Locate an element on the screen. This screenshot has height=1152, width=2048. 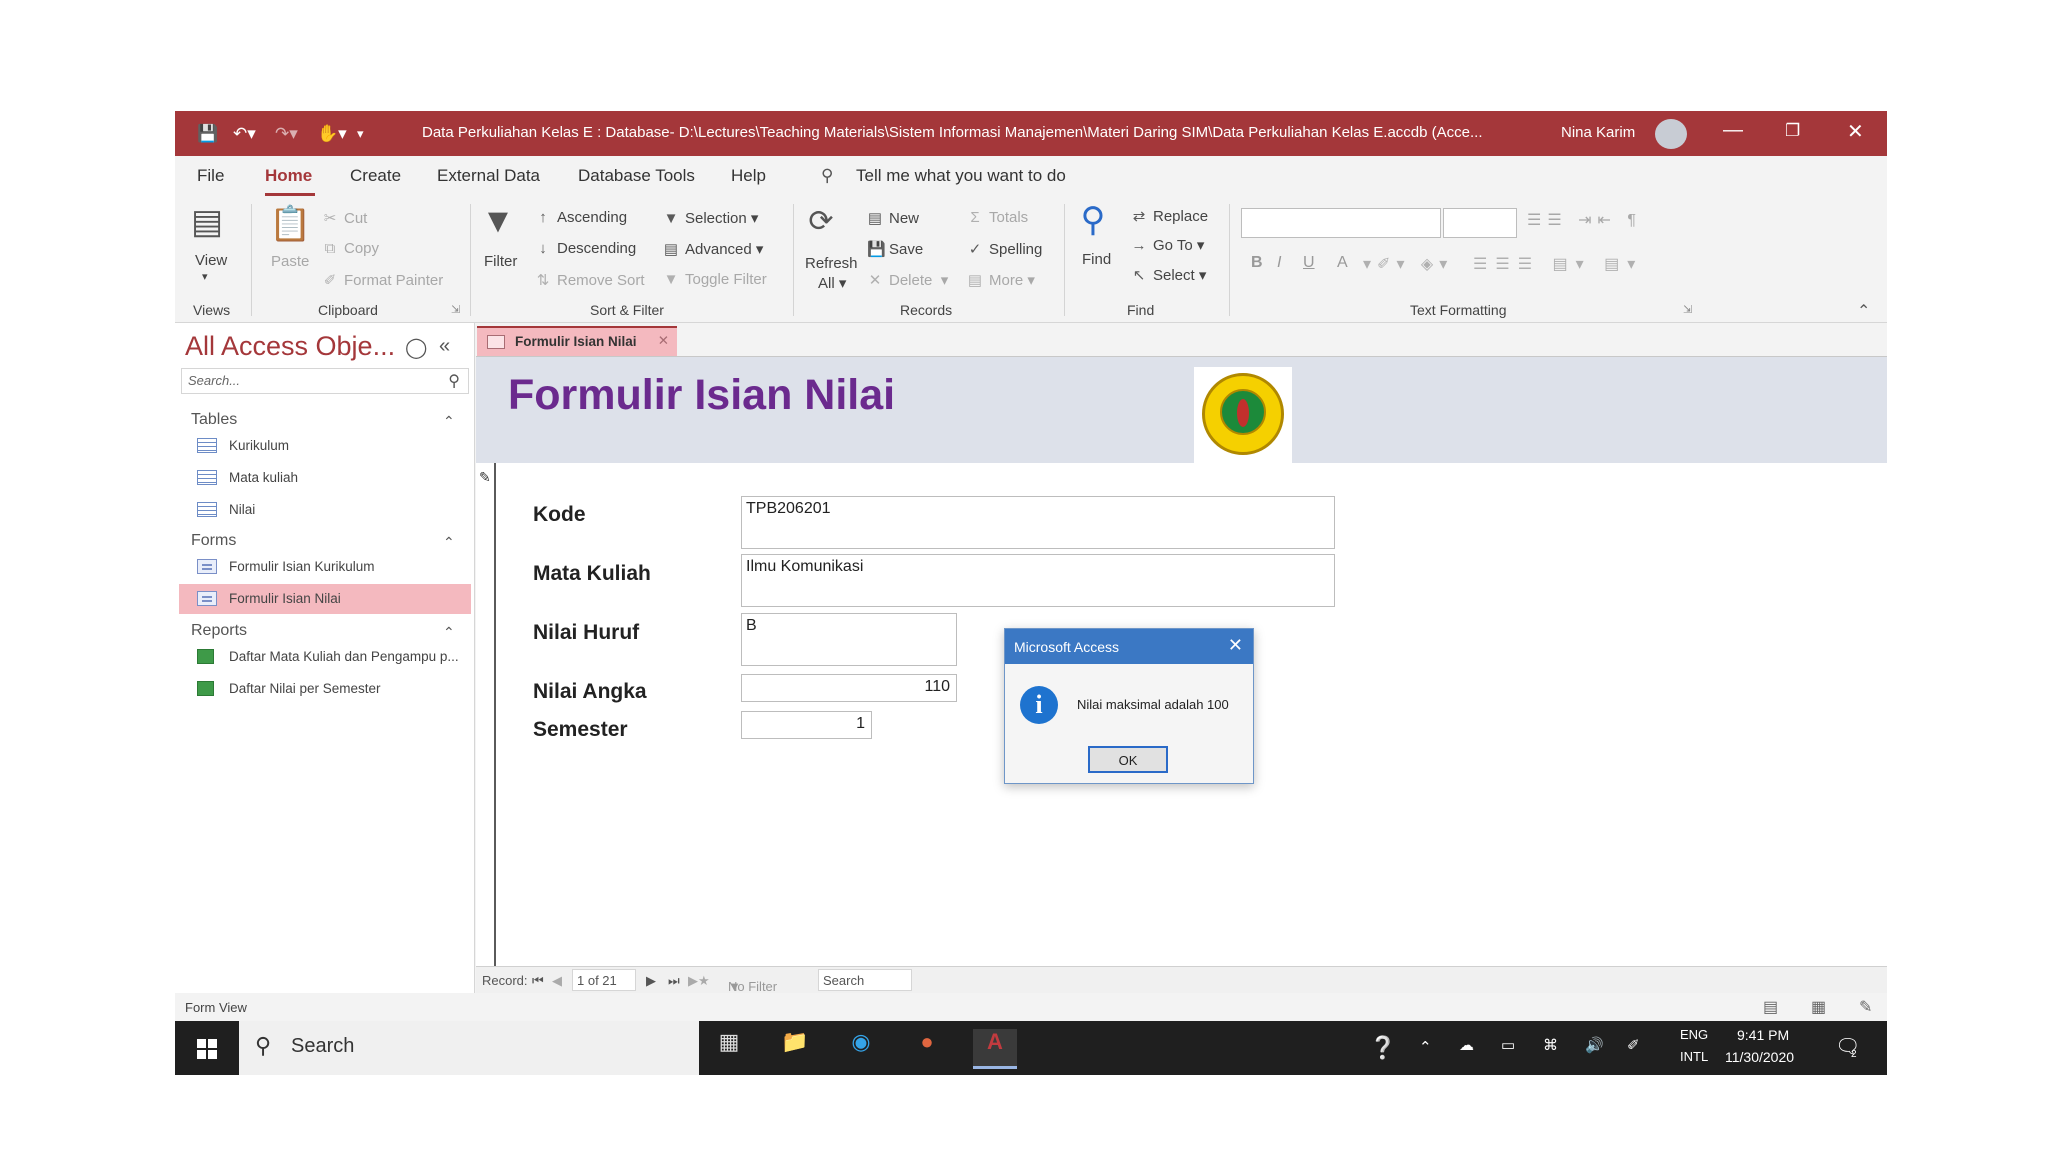
nilai-huruf-field: B is located at coordinates (849, 639).